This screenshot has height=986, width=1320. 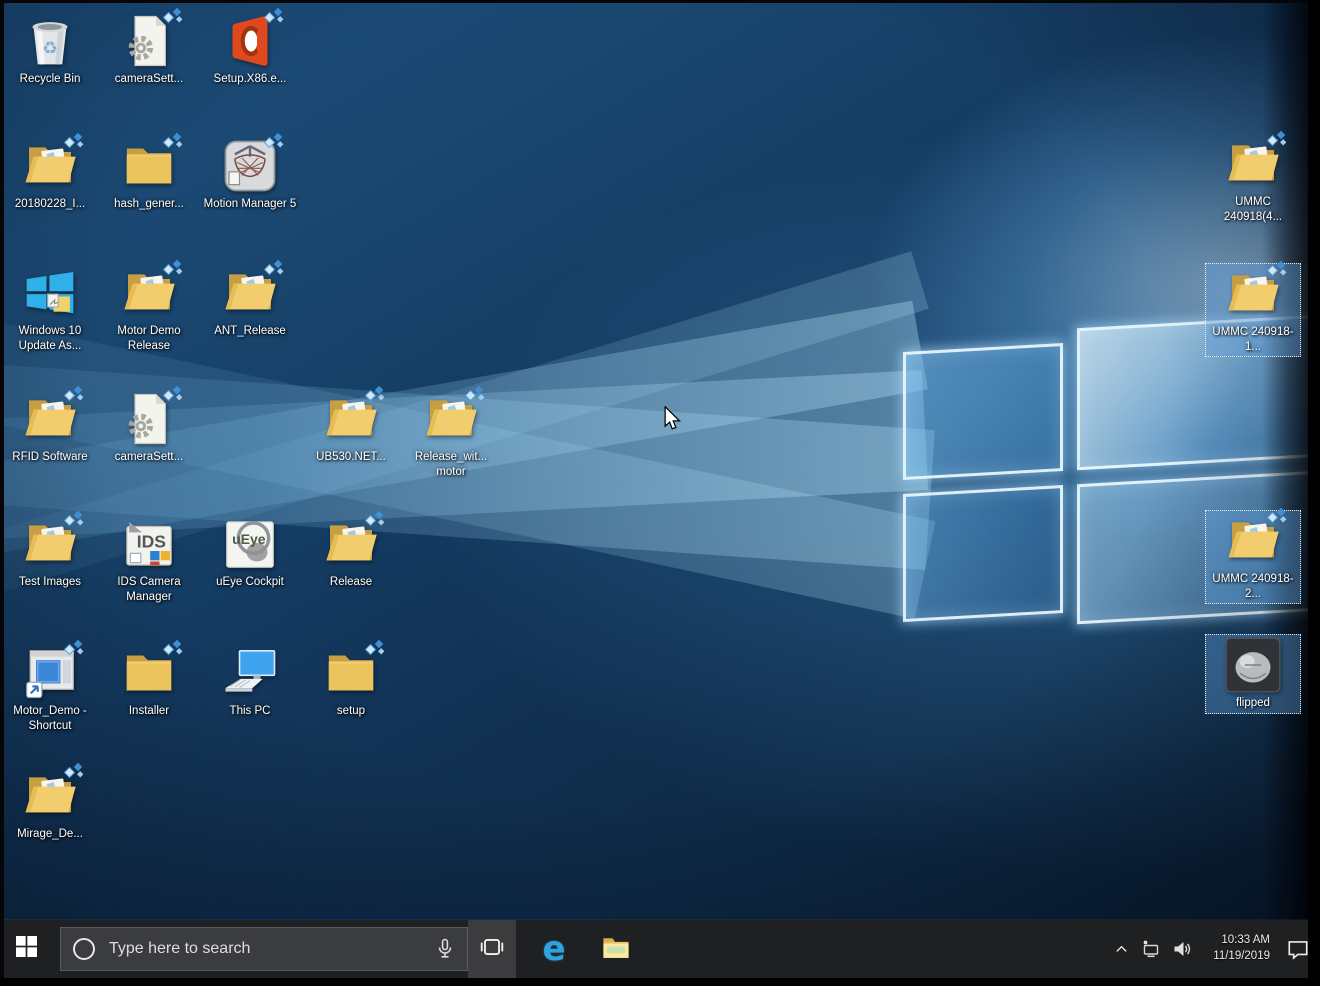 What do you see at coordinates (1245, 940) in the screenshot?
I see `clock-time: 10:33 AM` at bounding box center [1245, 940].